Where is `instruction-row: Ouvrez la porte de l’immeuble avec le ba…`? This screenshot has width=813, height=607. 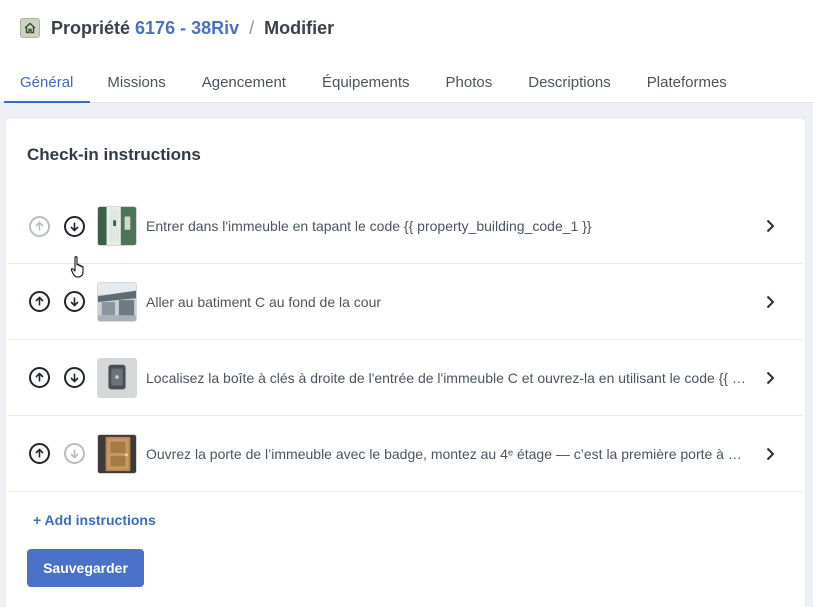
instruction-row: Ouvrez la porte de l’immeuble avec le ba… is located at coordinates (405, 454).